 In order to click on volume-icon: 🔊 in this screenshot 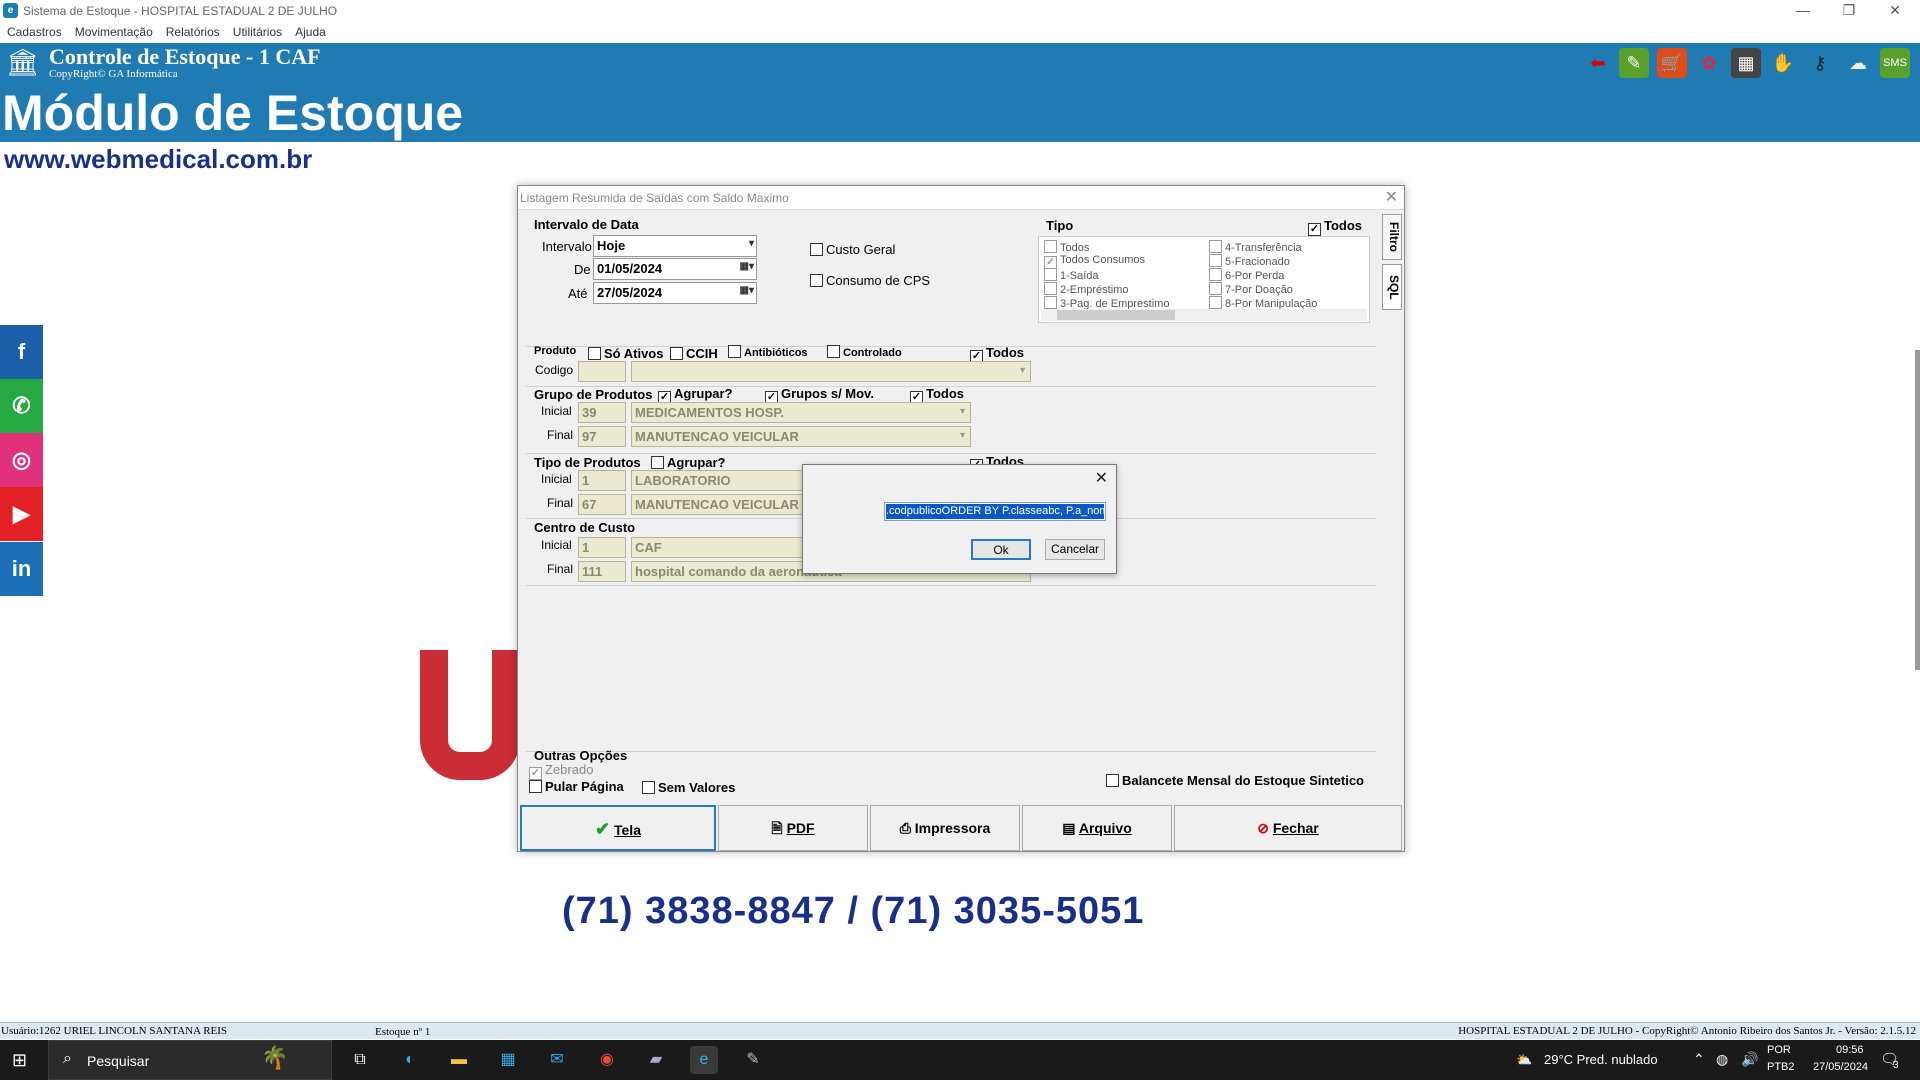, I will do `click(1749, 1059)`.